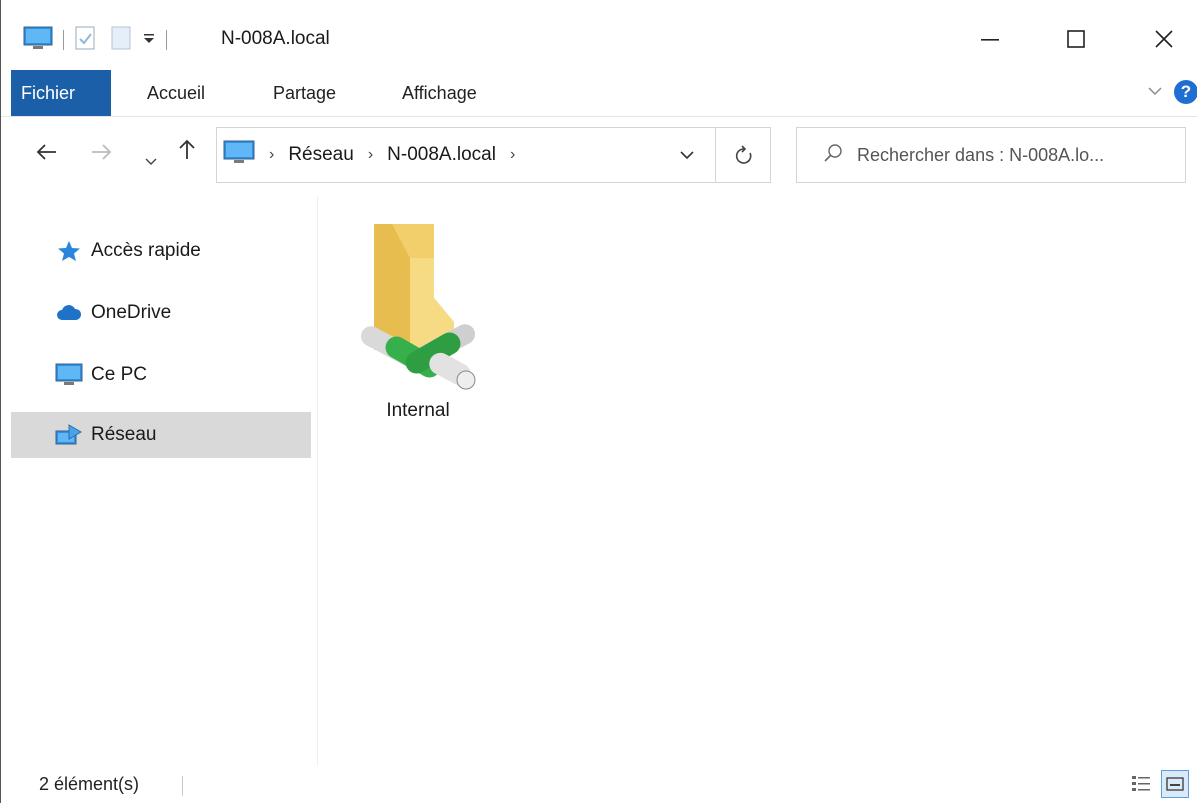  What do you see at coordinates (321, 155) in the screenshot?
I see `breadcrumb-reseau: Réseau` at bounding box center [321, 155].